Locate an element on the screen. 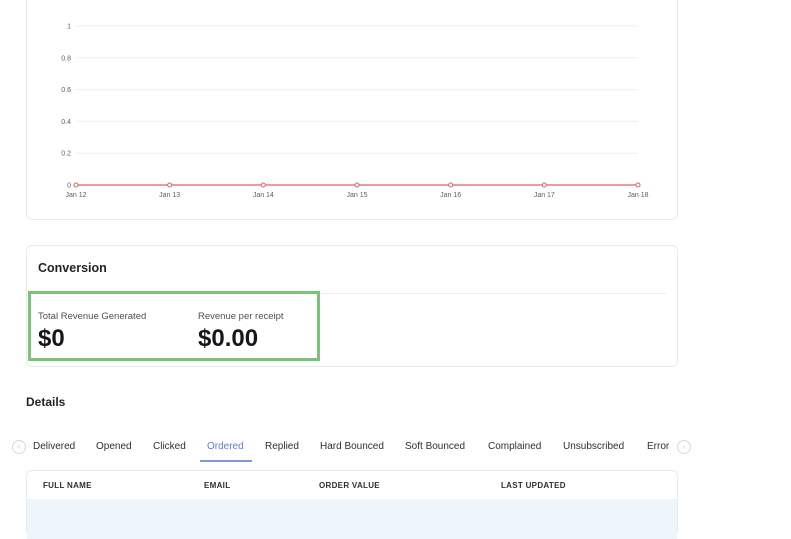 The height and width of the screenshot is (539, 791). metric-label: Revenue per receipt is located at coordinates (241, 316).